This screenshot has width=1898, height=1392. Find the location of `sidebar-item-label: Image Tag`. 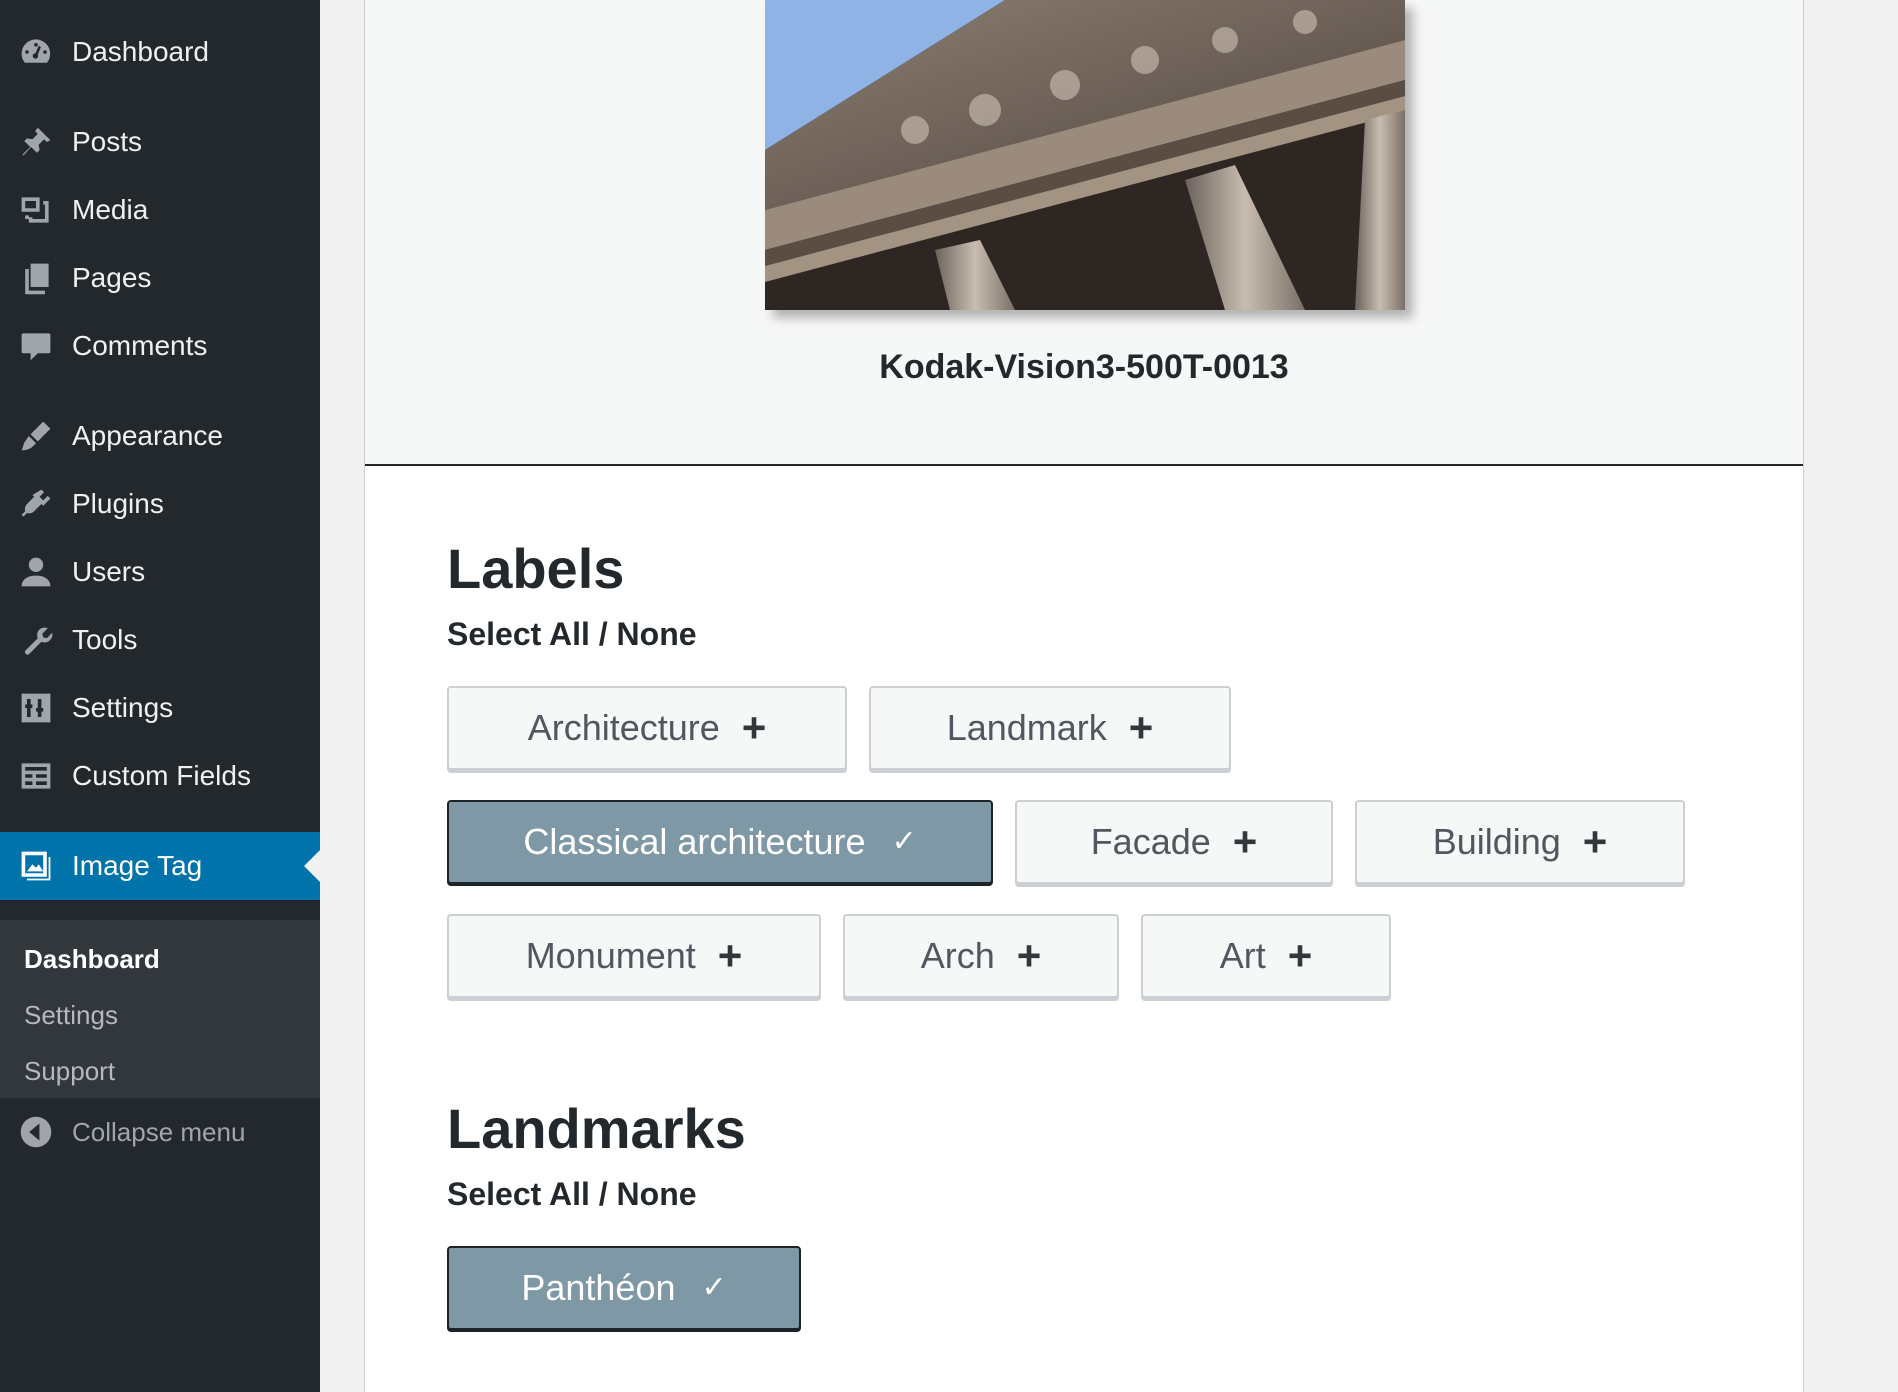

sidebar-item-label: Image Tag is located at coordinates (137, 865).